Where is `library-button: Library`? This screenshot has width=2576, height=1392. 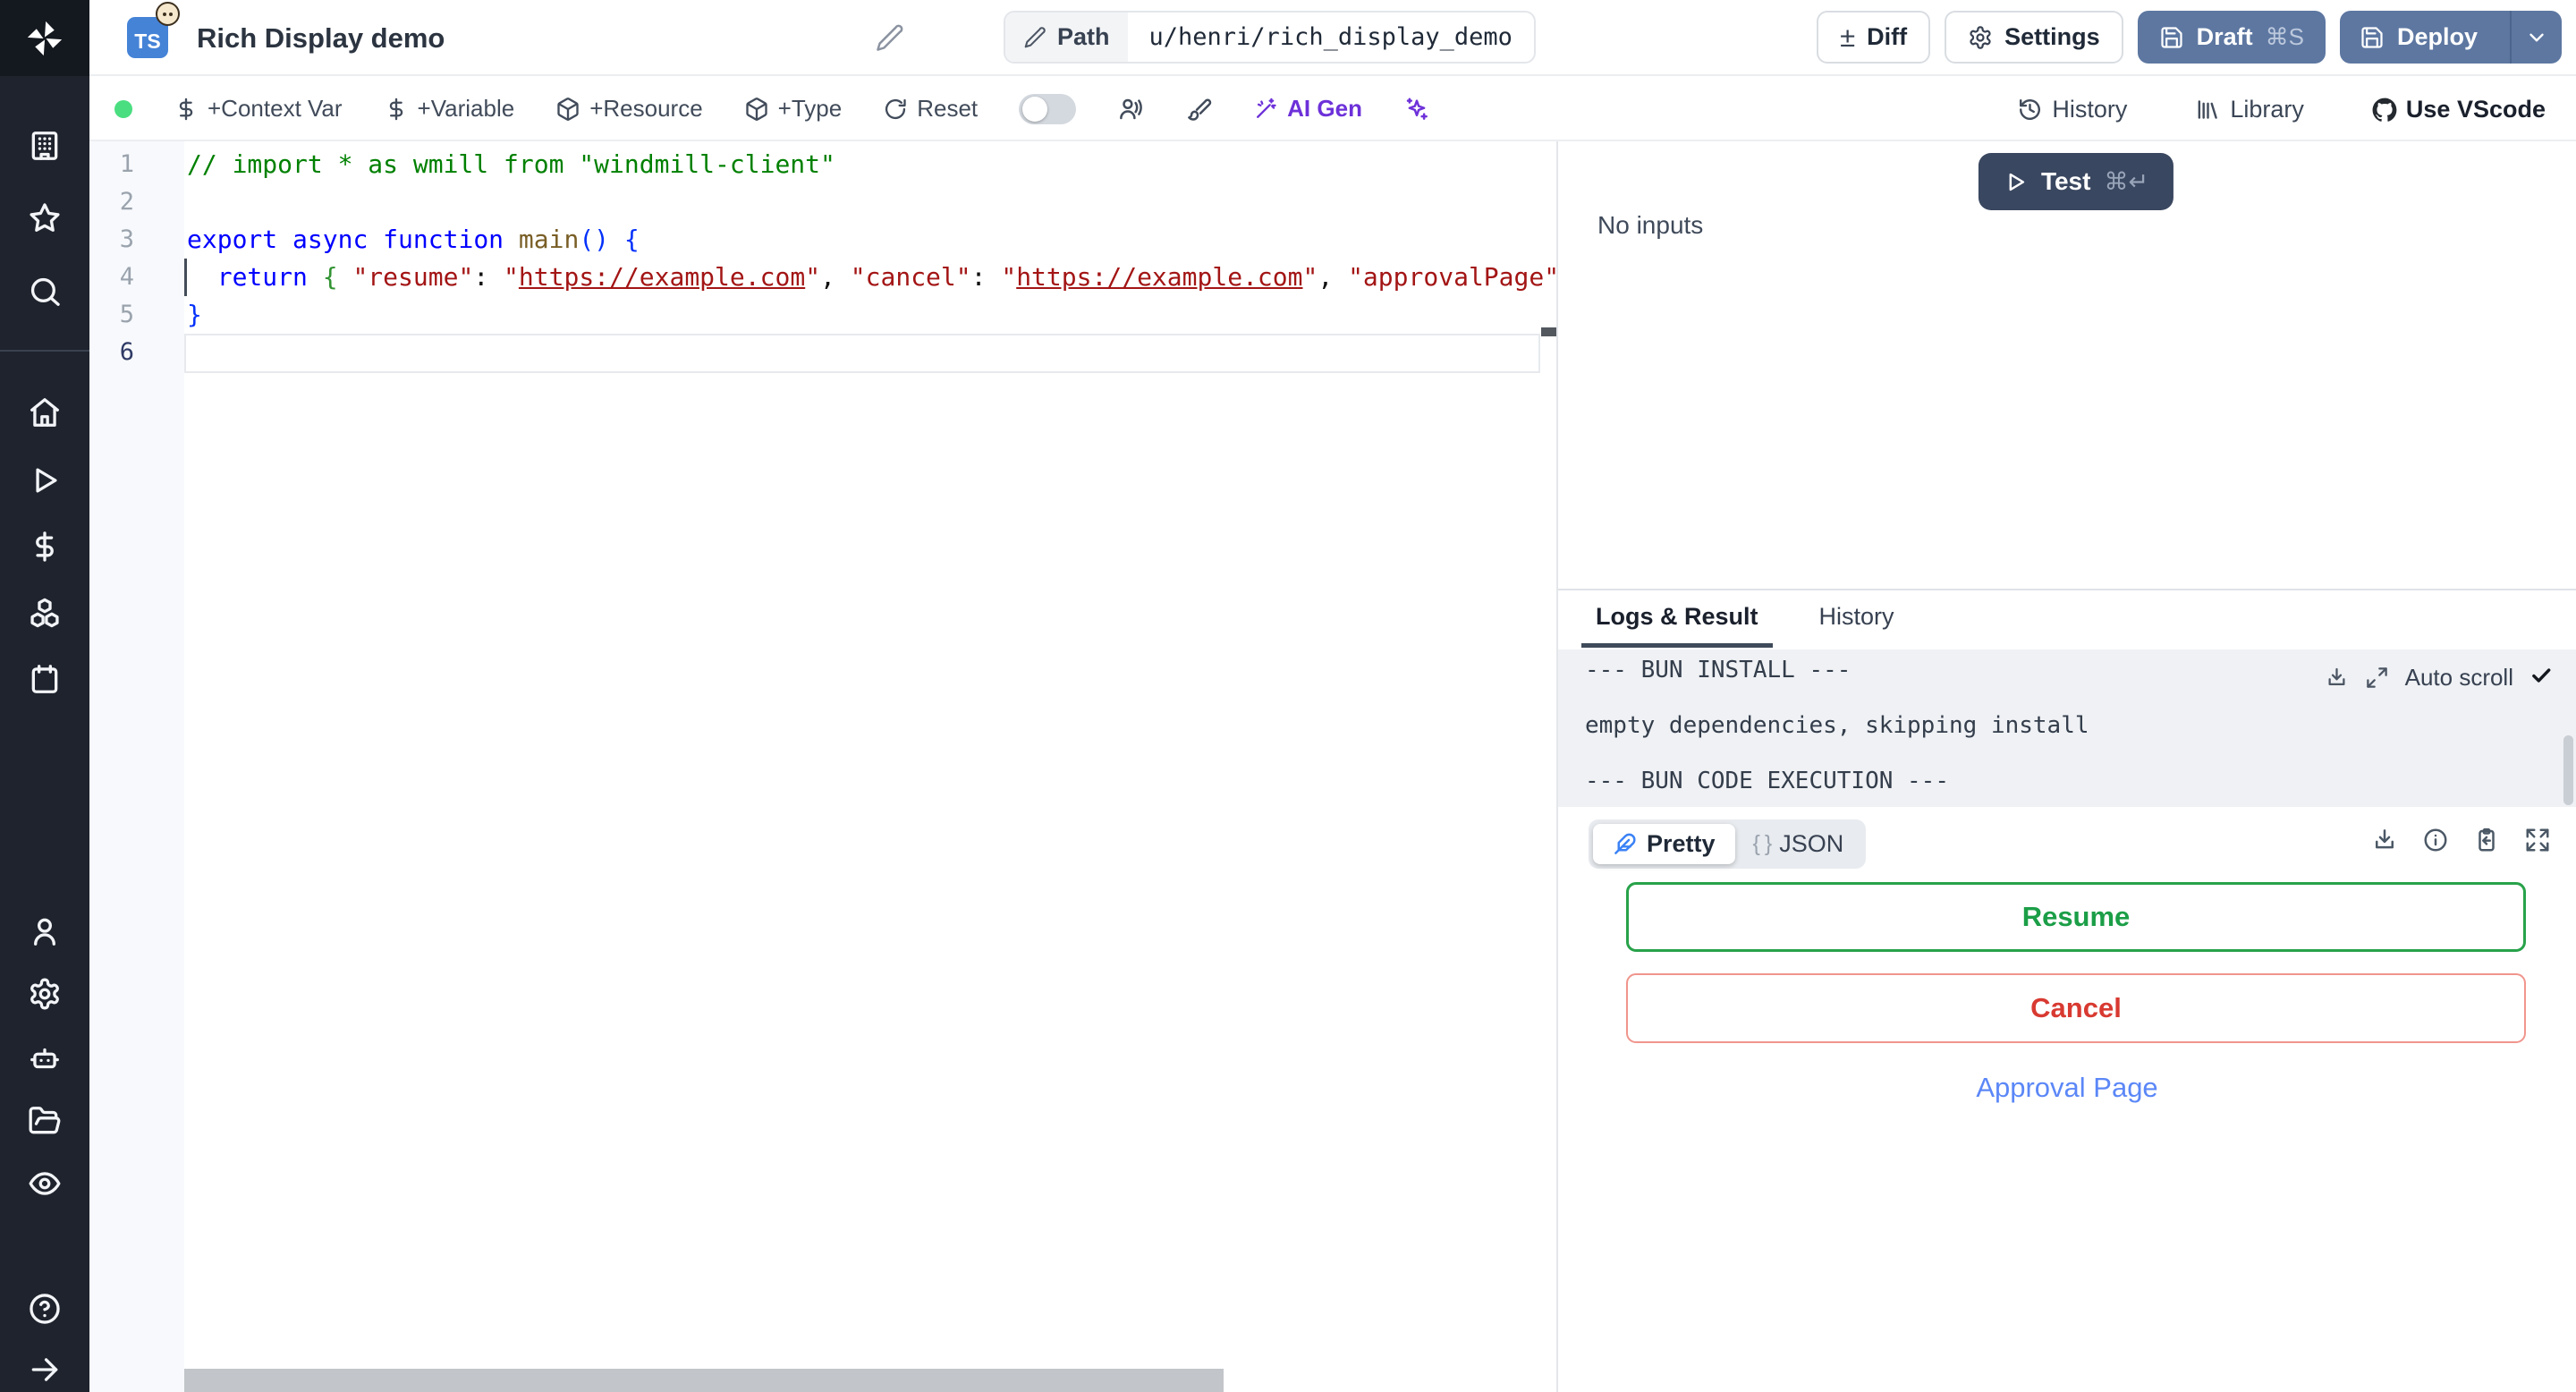 library-button: Library is located at coordinates (2249, 109).